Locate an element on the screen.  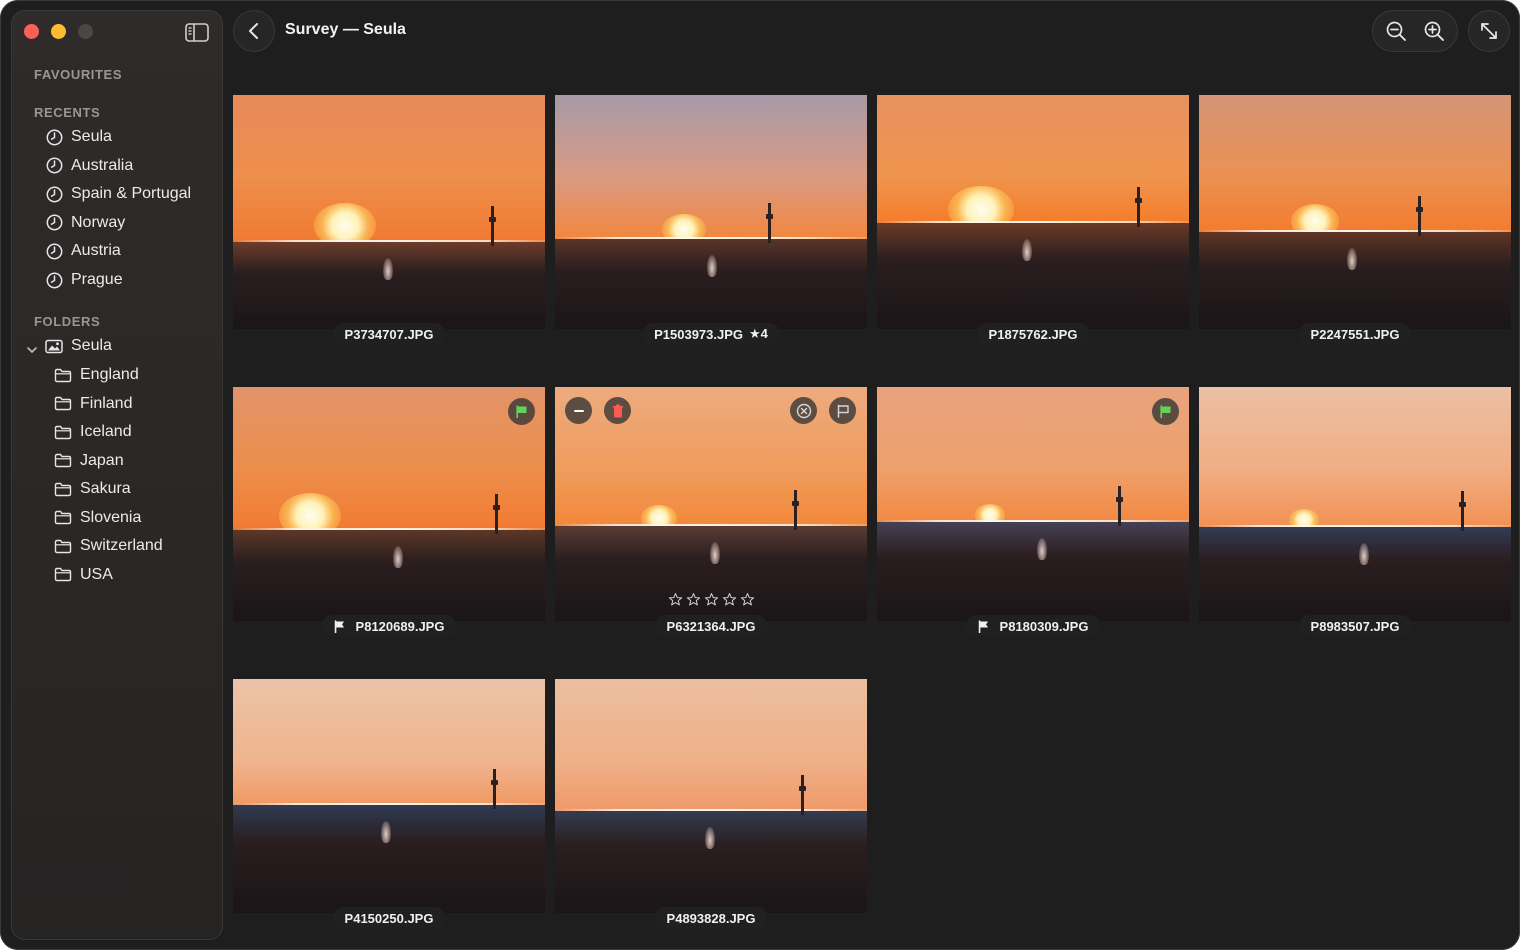
sidebar-item-label: England is located at coordinates (109, 374).